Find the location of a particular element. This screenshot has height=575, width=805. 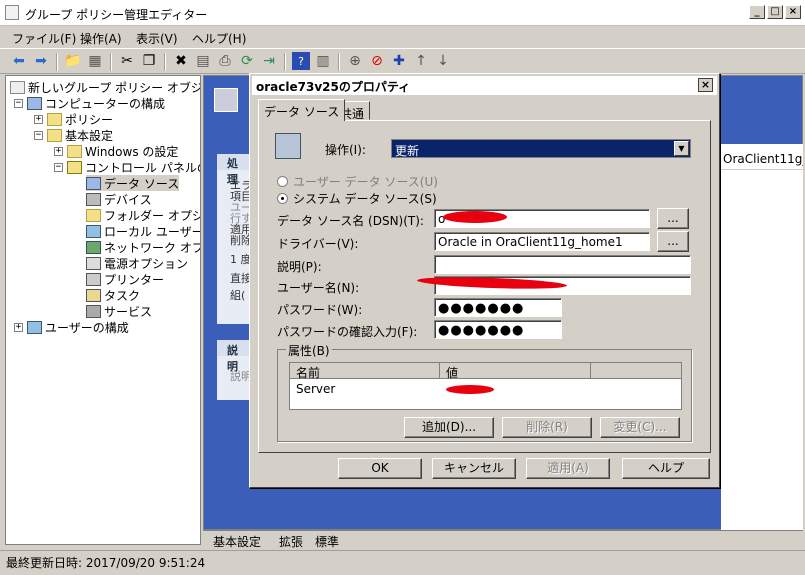

add-icon: ✚ is located at coordinates (399, 61).